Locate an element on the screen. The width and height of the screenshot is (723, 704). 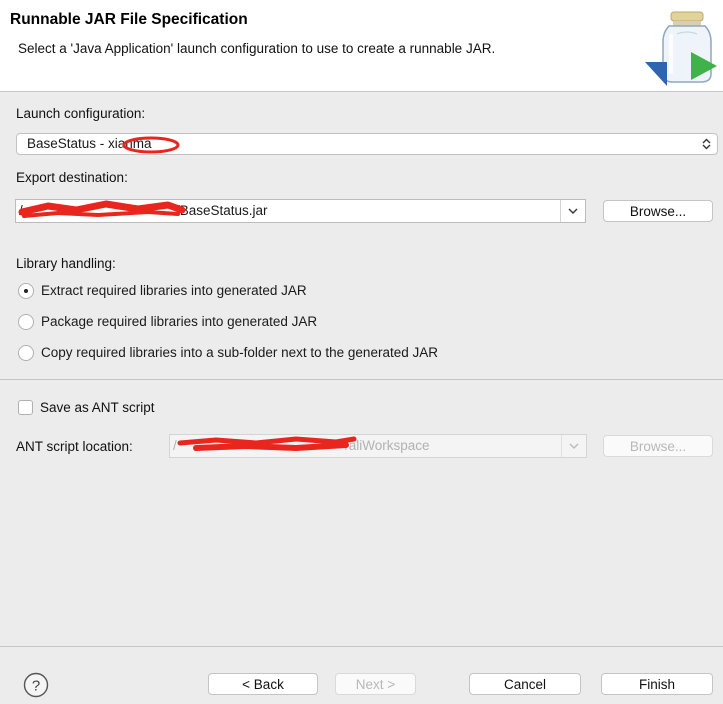
jar-export-icon is located at coordinates (681, 48).